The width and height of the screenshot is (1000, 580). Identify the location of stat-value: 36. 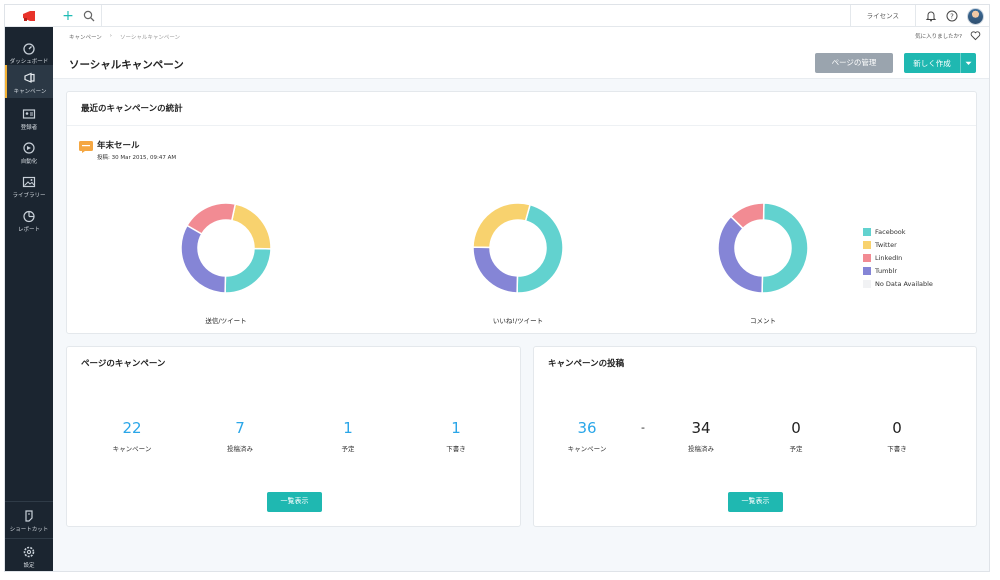
(587, 428).